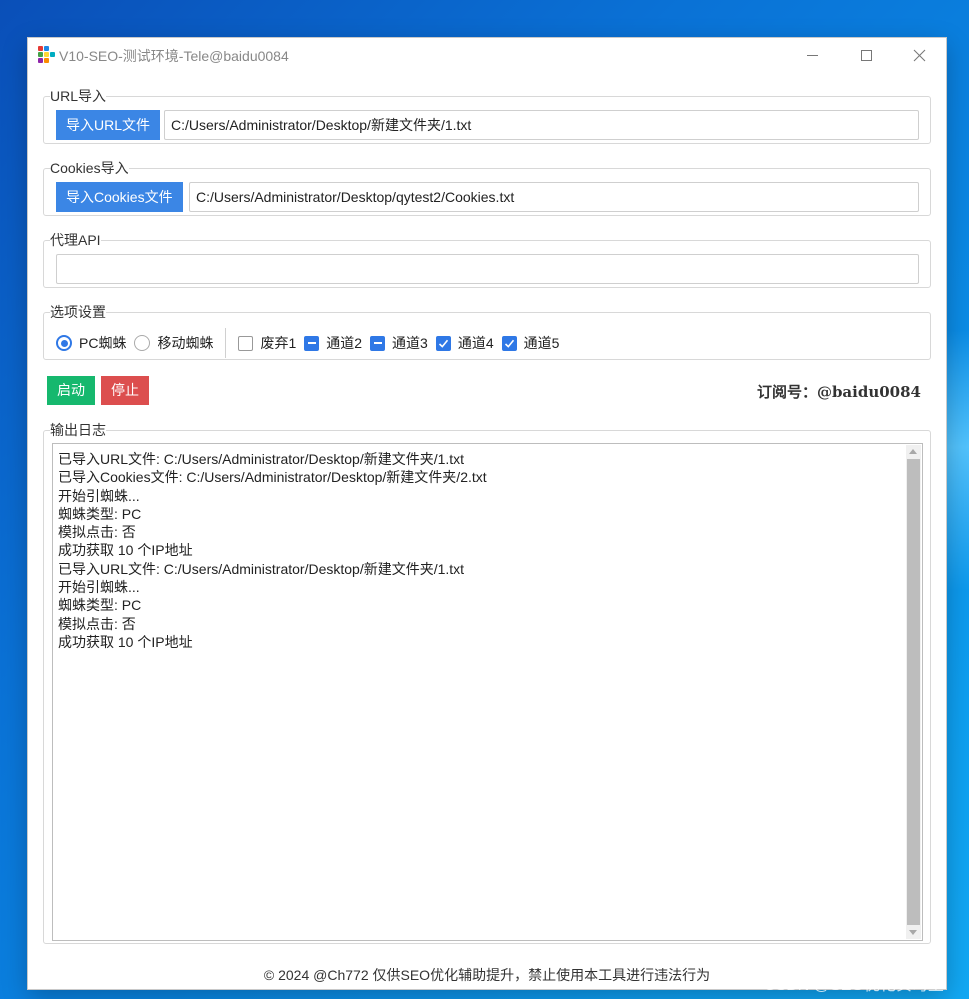 This screenshot has height=999, width=969. Describe the element at coordinates (71, 390) in the screenshot. I see `start-button: 启动` at that location.